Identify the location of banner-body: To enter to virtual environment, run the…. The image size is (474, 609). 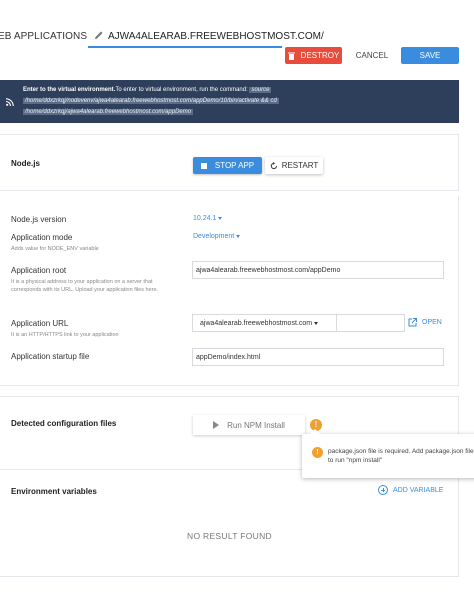
(181, 90).